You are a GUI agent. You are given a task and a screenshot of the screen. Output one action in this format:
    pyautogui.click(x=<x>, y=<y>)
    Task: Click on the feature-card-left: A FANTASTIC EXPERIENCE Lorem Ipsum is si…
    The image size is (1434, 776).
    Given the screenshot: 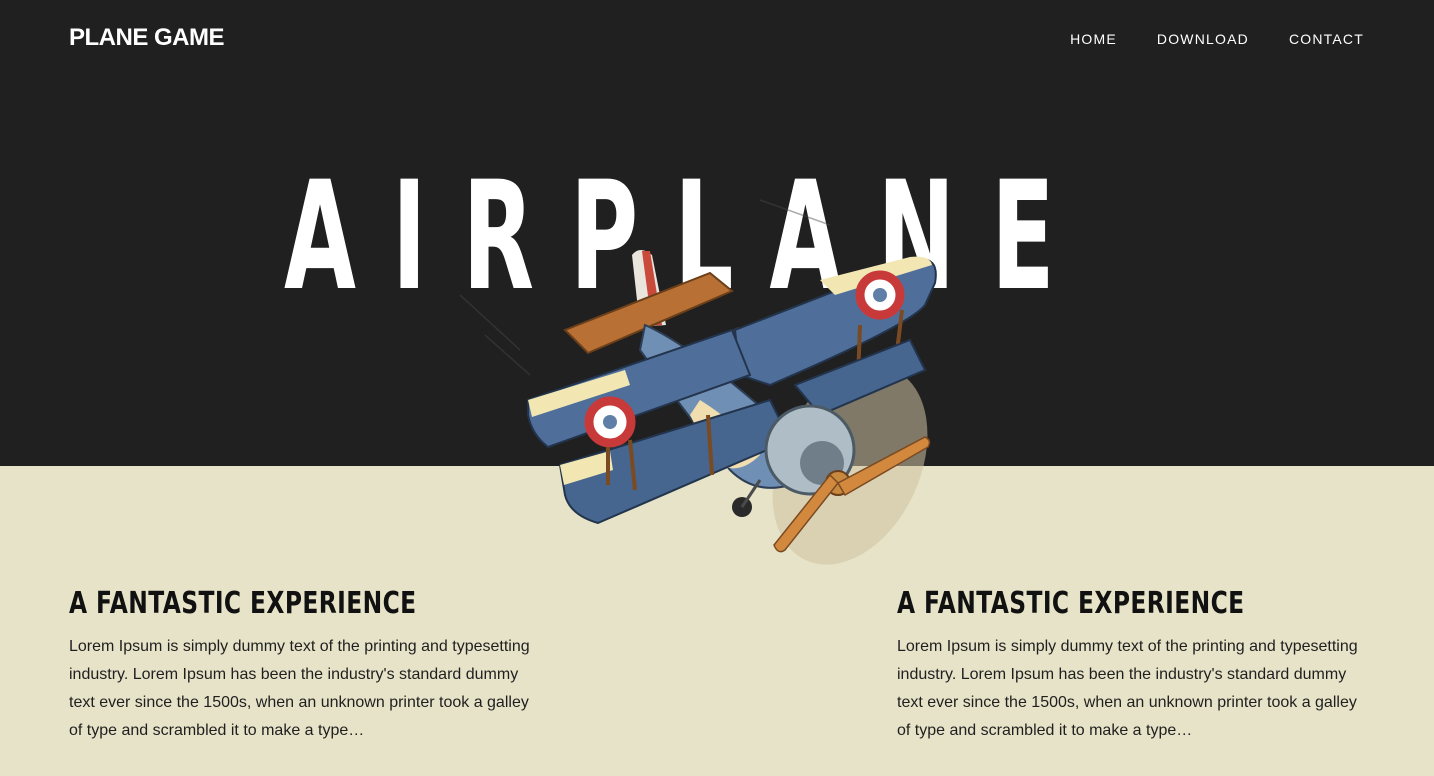 What is the action you would take?
    pyautogui.click(x=304, y=665)
    